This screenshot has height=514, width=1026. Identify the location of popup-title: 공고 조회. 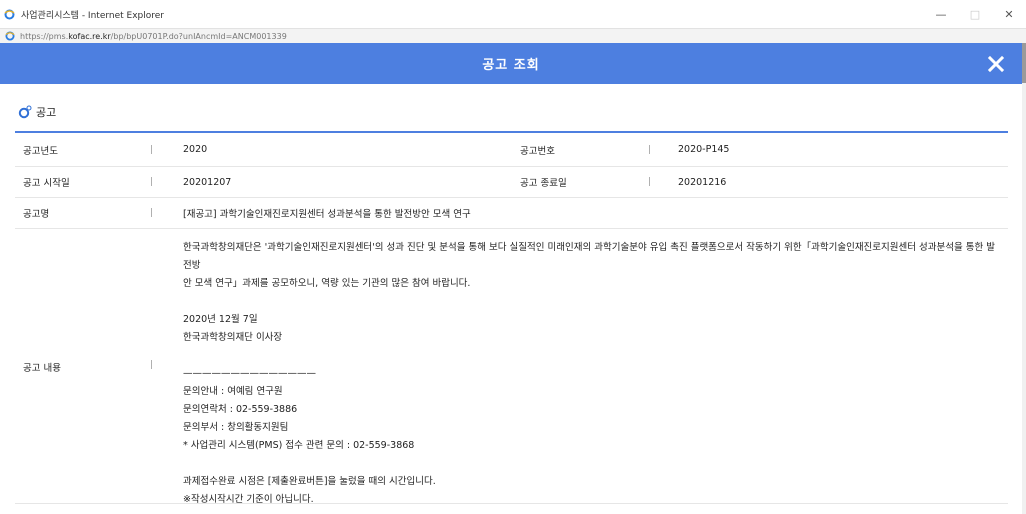
(511, 65).